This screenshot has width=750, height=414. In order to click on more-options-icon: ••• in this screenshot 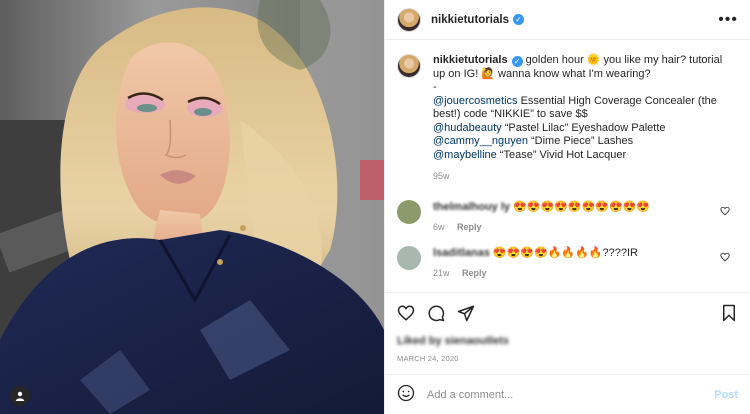, I will do `click(728, 20)`.